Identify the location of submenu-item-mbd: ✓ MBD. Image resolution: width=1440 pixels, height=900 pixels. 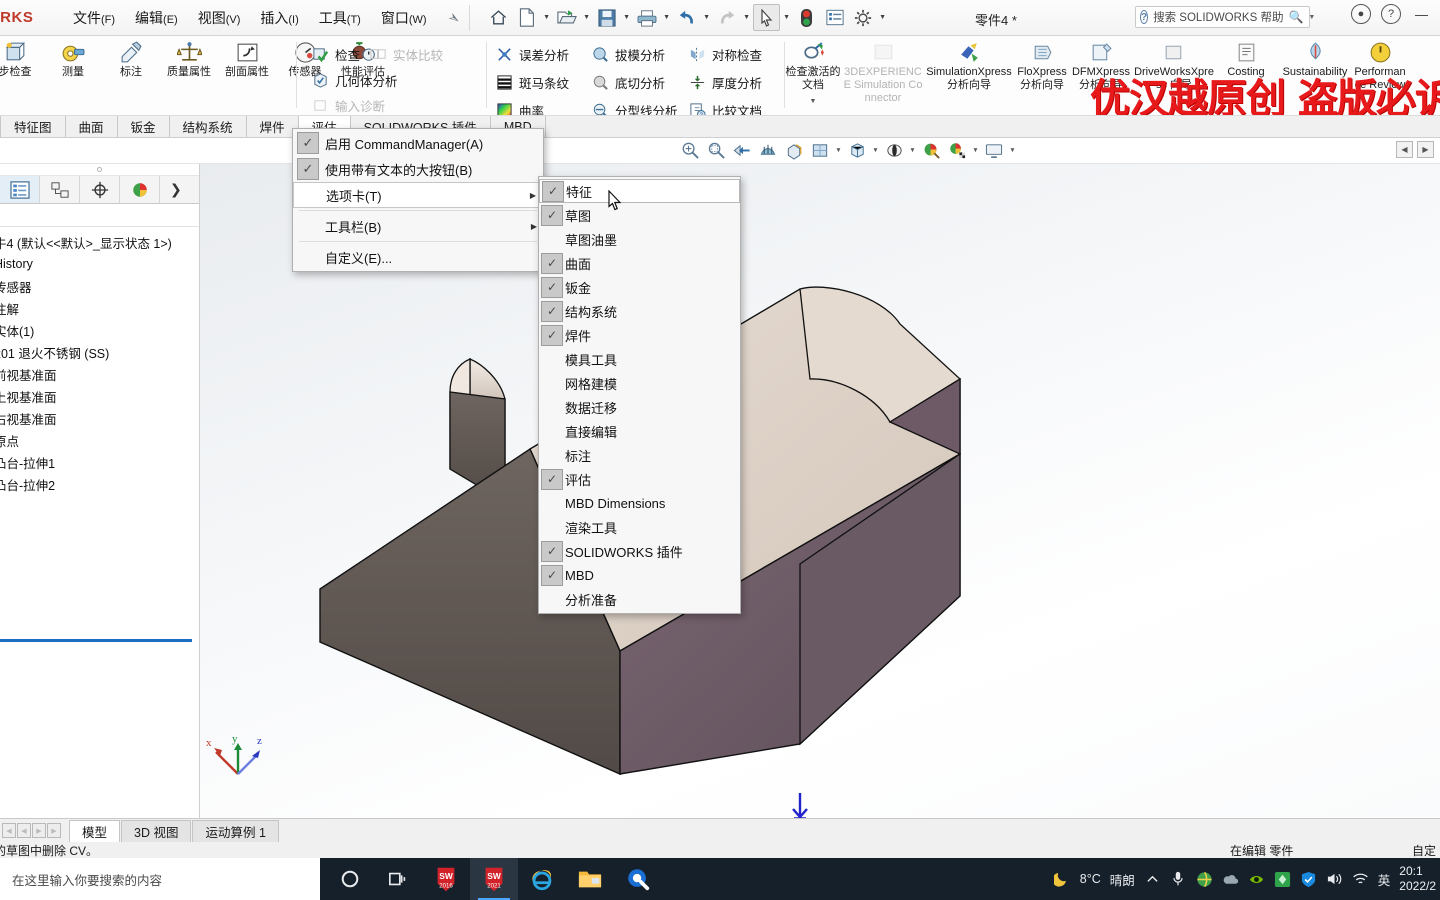
(639, 575).